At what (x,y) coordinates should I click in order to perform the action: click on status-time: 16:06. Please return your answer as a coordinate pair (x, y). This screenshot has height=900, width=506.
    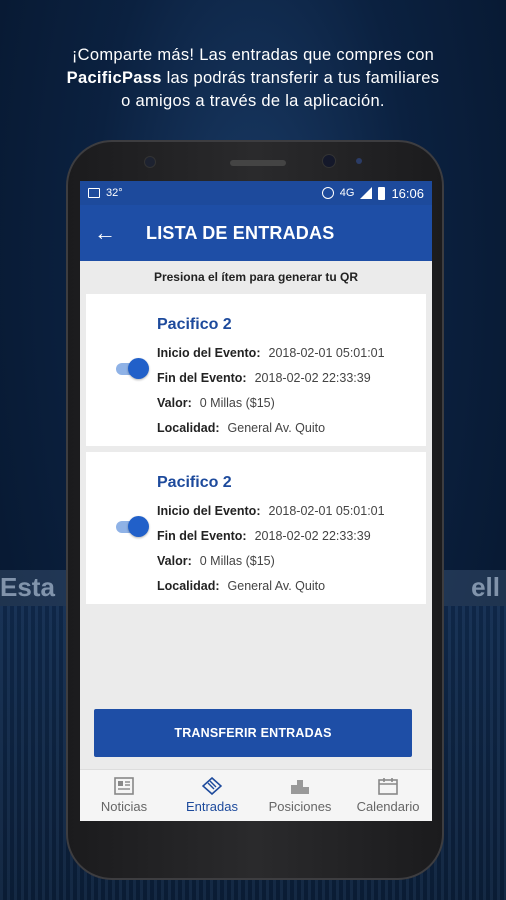
    Looking at the image, I should click on (407, 193).